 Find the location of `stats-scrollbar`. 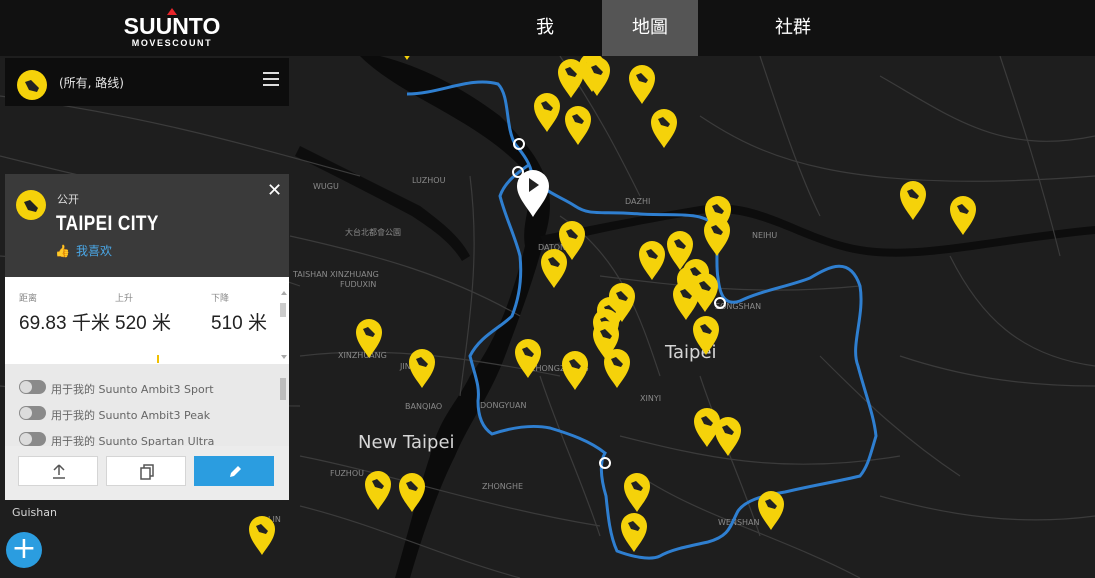

stats-scrollbar is located at coordinates (283, 324).